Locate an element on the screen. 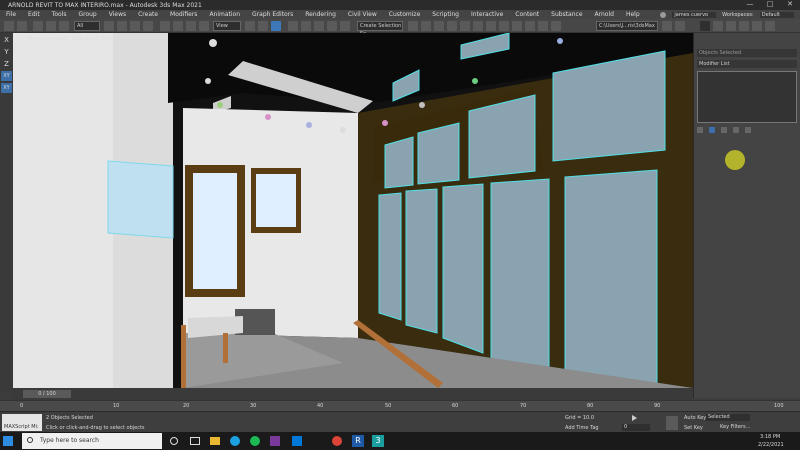 This screenshot has height=450, width=800. select-object-icon is located at coordinates (109, 26).